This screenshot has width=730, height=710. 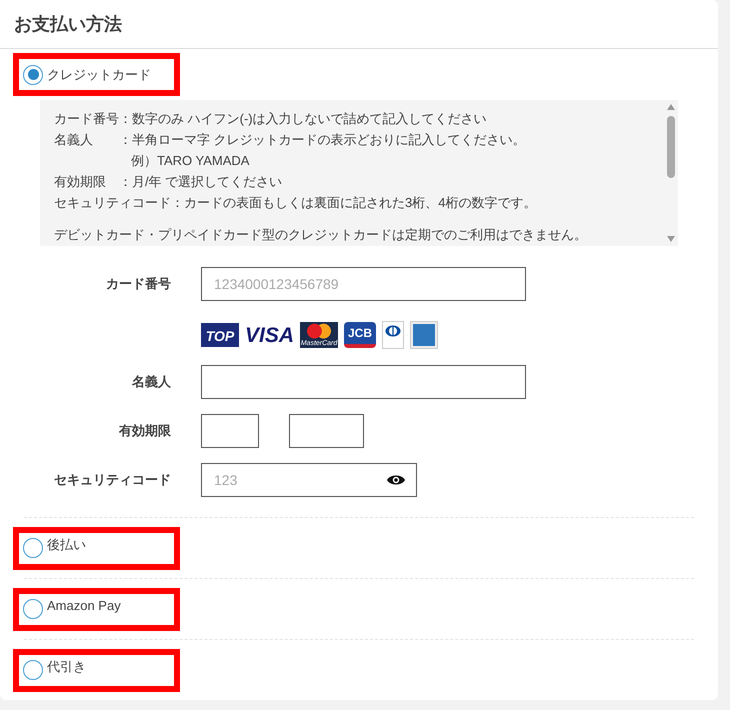 I want to click on field-label: セキュリティコード, so click(x=112, y=480).